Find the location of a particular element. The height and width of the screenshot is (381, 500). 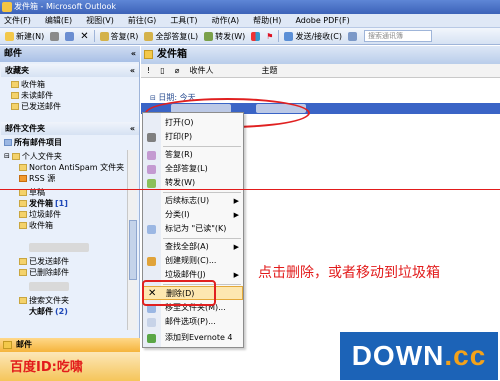

personal-folders: ⊟ 个人文件夹 is located at coordinates (71, 156).